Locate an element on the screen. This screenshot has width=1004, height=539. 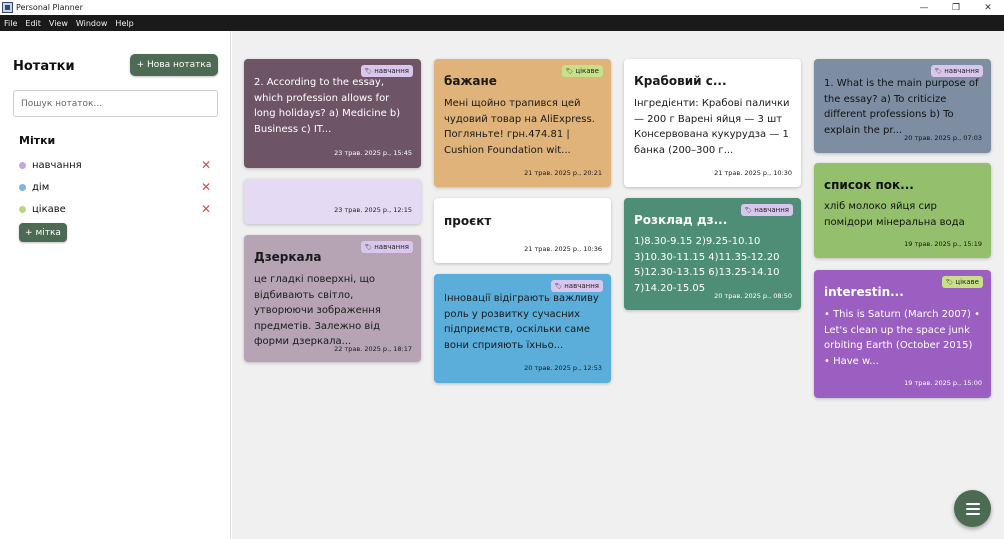
note-date: 23 трав. 2025 р., 15:45 is located at coordinates (373, 153).